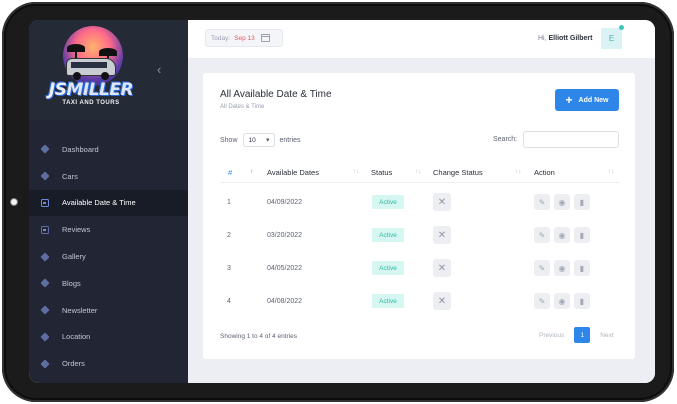 This screenshot has width=677, height=404. I want to click on header-change-status: Change Status, so click(458, 172).